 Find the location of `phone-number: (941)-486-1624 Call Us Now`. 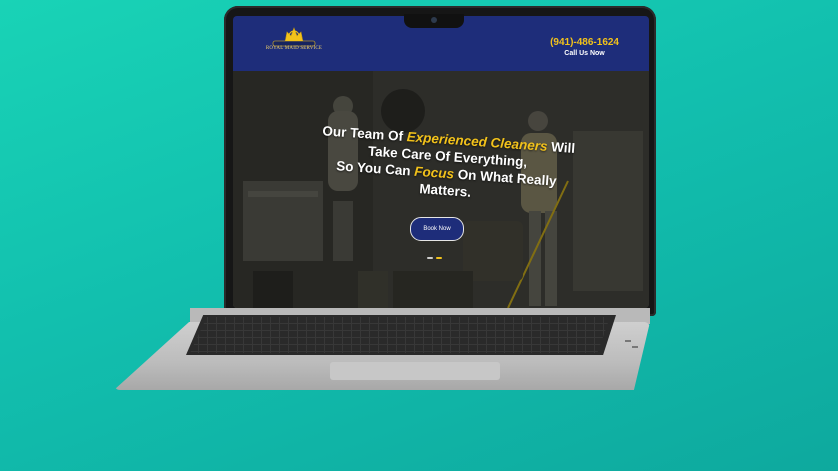

phone-number: (941)-486-1624 Call Us Now is located at coordinates (584, 47).